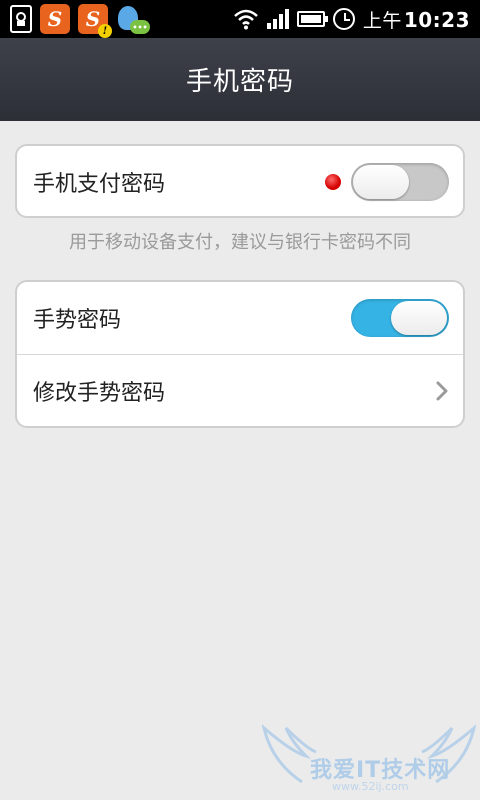 The width and height of the screenshot is (480, 800). What do you see at coordinates (442, 390) in the screenshot?
I see `chevron-right-icon` at bounding box center [442, 390].